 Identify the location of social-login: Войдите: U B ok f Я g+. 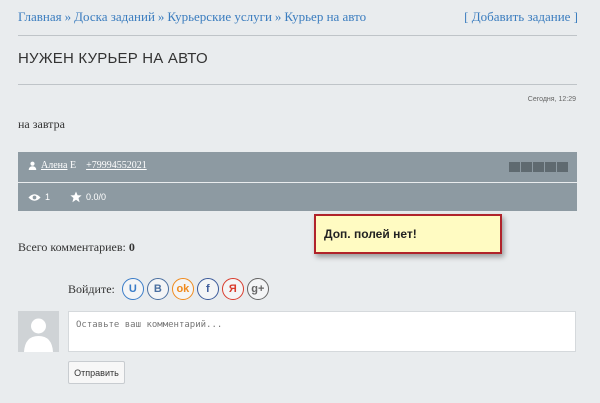
(168, 289).